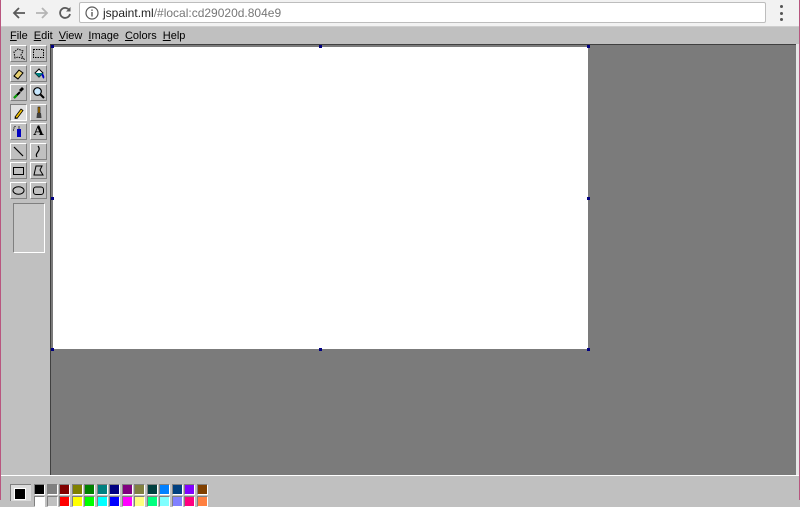 The height and width of the screenshot is (507, 800). I want to click on url-text: jspaint.ml/#local:cd29020d.804e9, so click(192, 13).